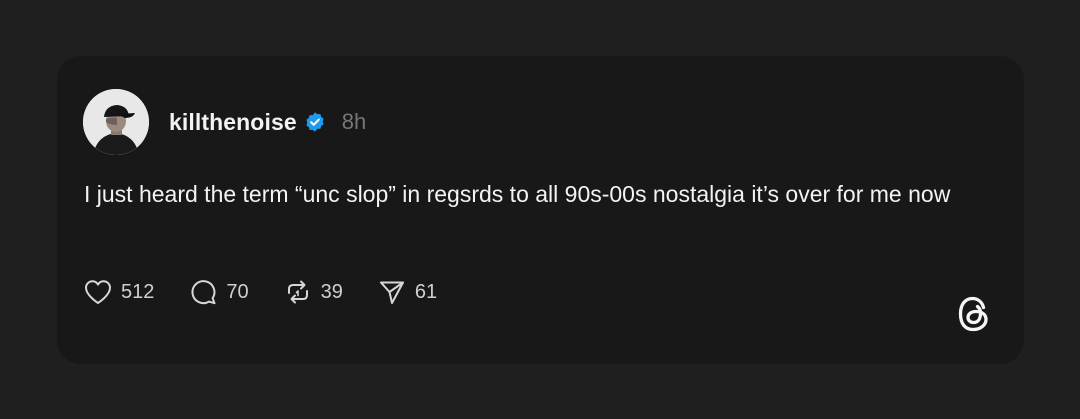 The height and width of the screenshot is (419, 1080). I want to click on post-timestamp: 8h, so click(354, 121).